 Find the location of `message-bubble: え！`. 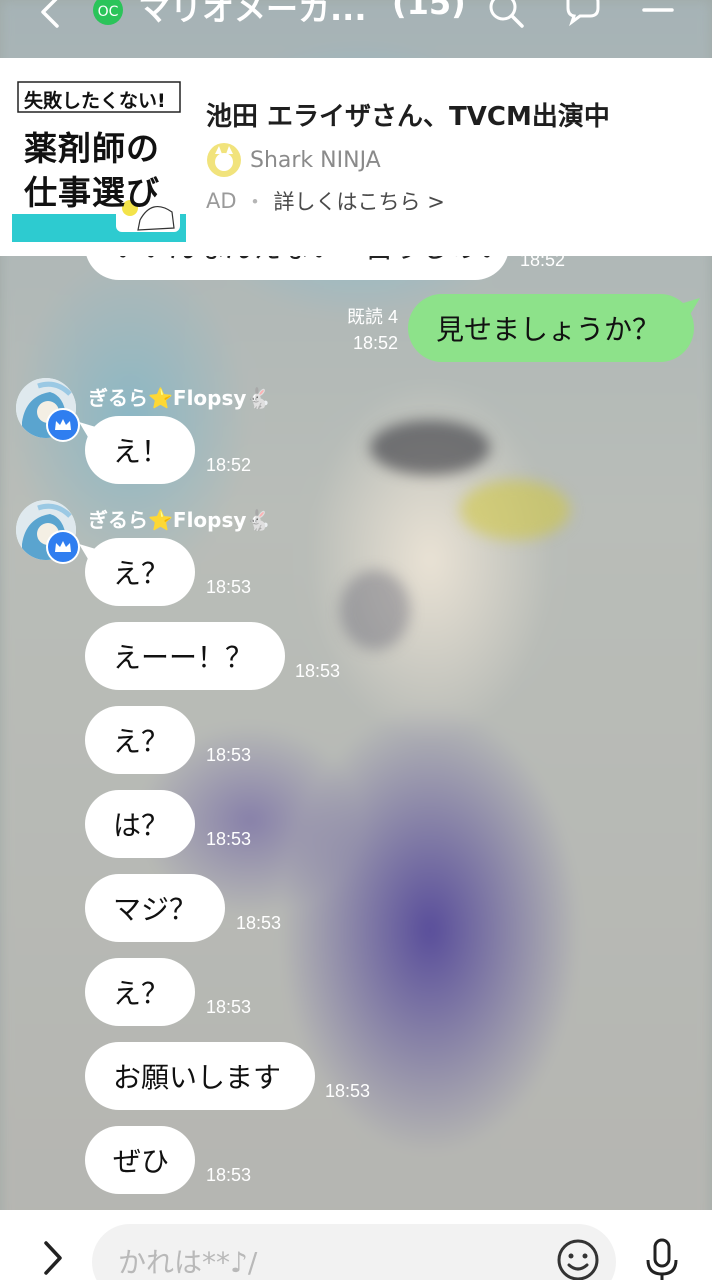

message-bubble: え！ is located at coordinates (140, 450).